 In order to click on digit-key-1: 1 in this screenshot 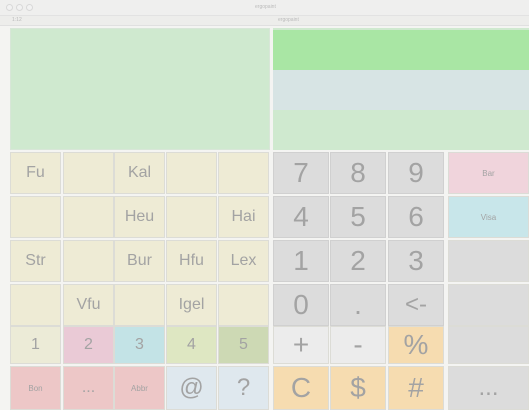, I will do `click(35, 345)`.